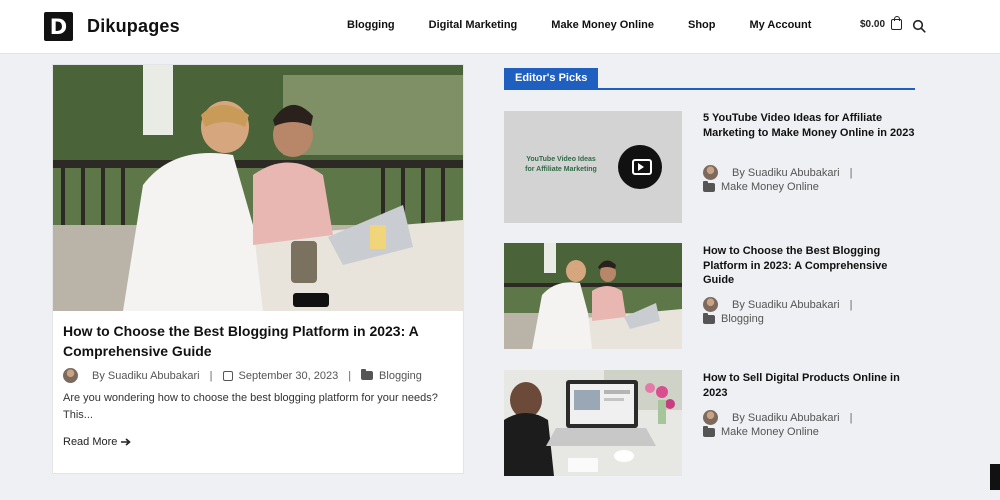 This screenshot has height=500, width=1000. Describe the element at coordinates (90, 442) in the screenshot. I see `read-more-label: Read More` at that location.